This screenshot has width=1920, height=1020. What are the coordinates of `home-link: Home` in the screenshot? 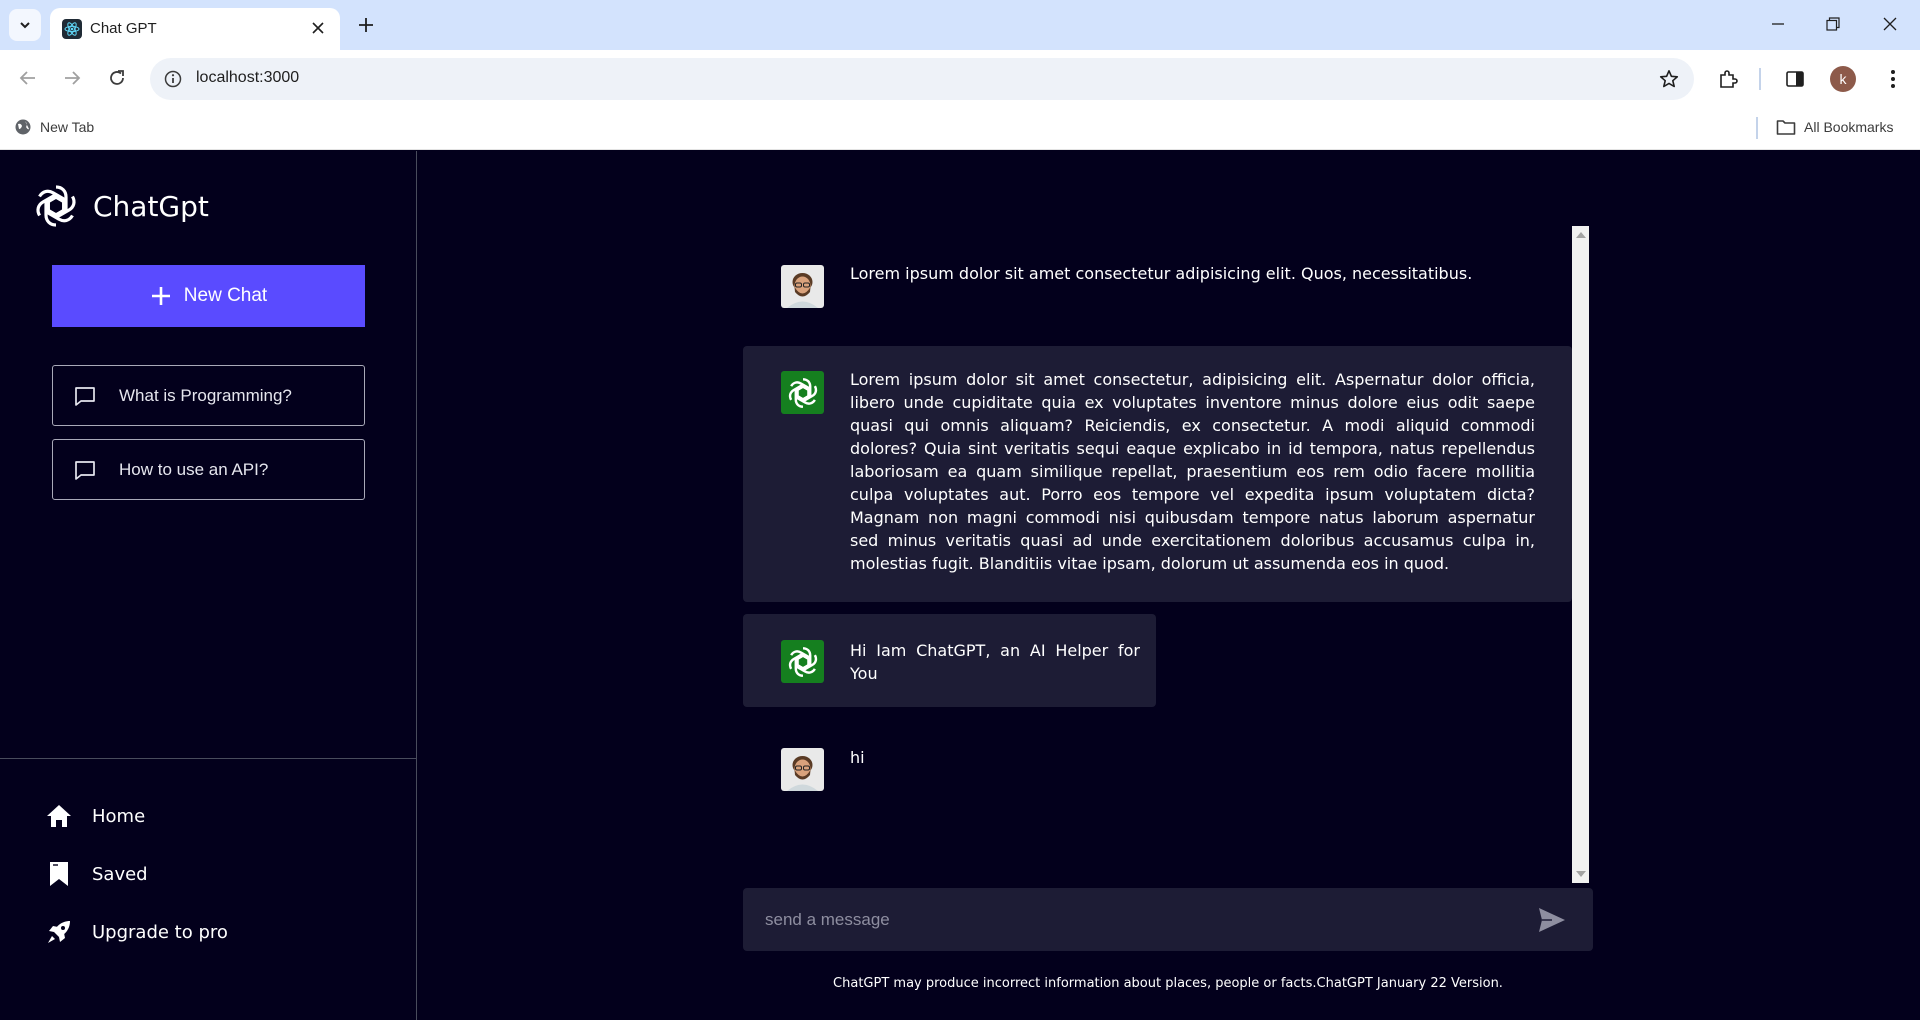 It's located at (95, 816).